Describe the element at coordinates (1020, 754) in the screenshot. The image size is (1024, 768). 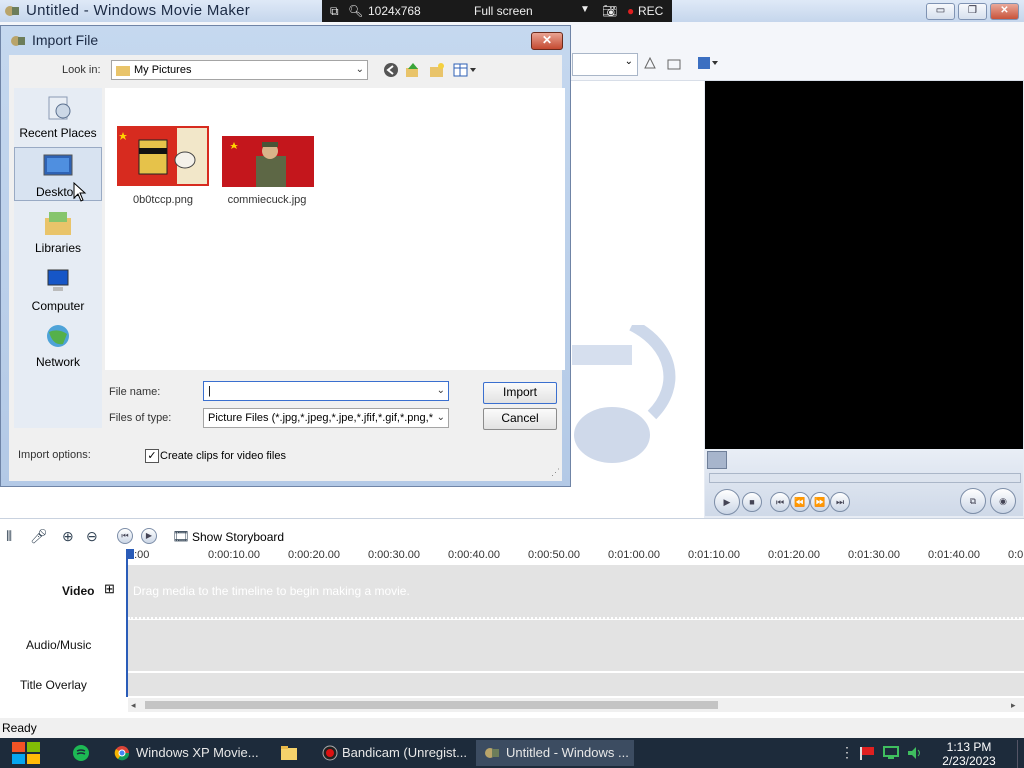
I see `show-desktop-button` at that location.